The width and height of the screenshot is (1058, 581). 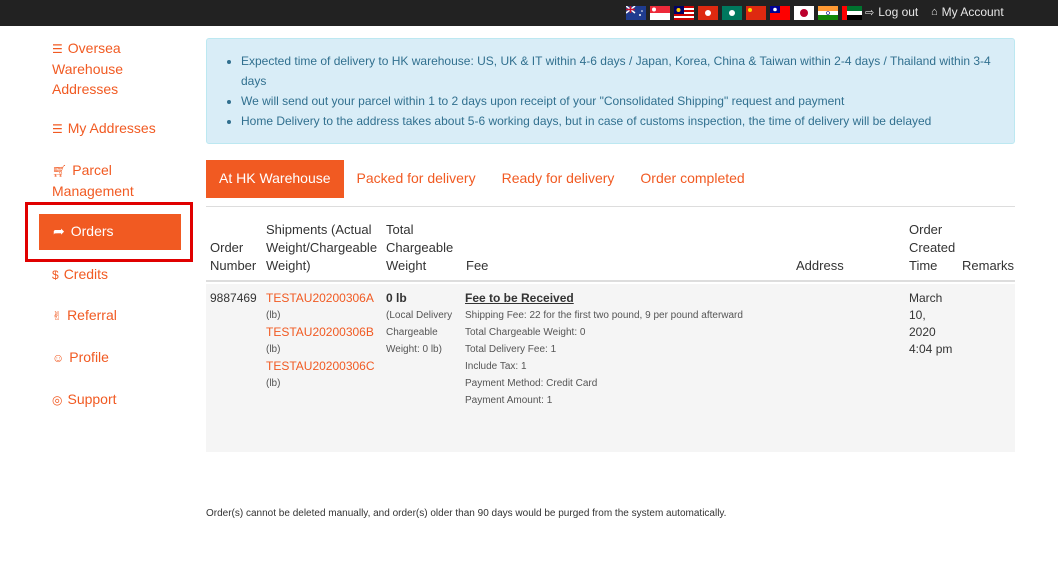 What do you see at coordinates (636, 13) in the screenshot?
I see `australia-flag` at bounding box center [636, 13].